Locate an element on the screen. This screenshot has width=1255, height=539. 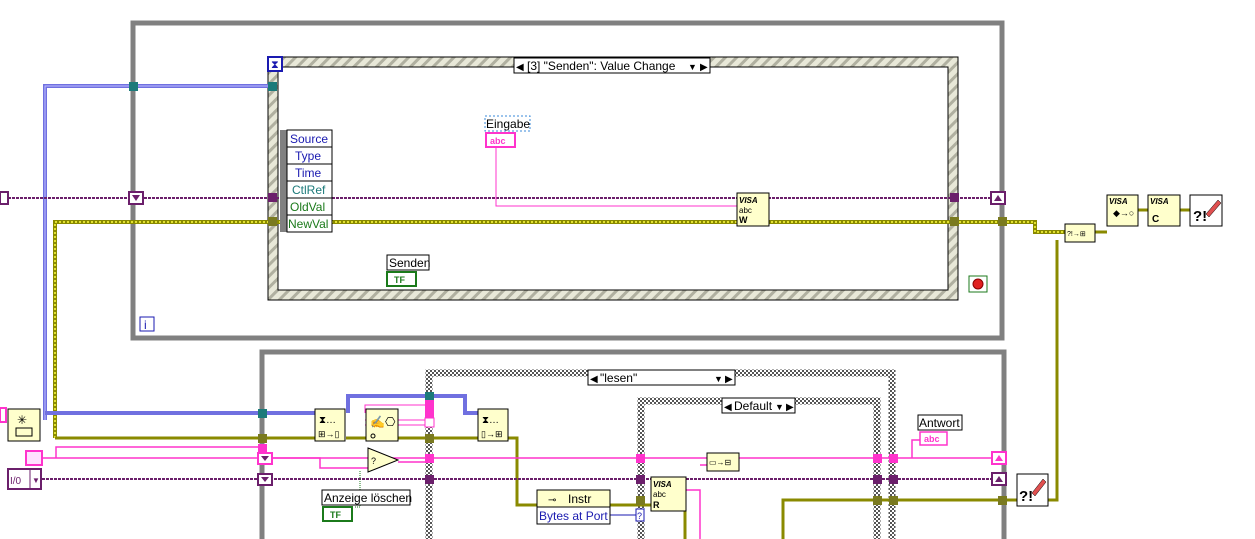
event-case-label: [3] "Senden": Value Change is located at coordinates (601, 66).